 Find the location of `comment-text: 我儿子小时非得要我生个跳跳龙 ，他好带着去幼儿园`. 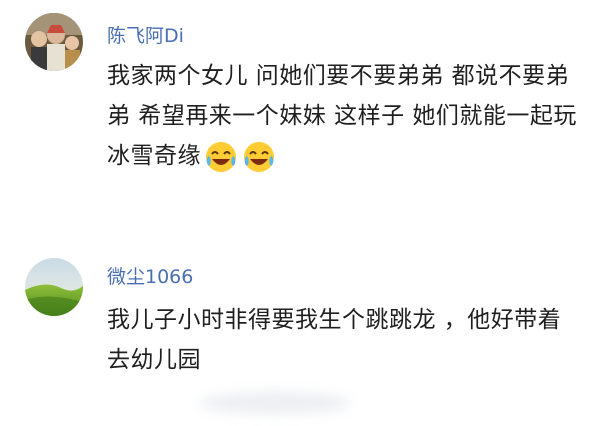

comment-text: 我儿子小时非得要我生个跳跳龙 ，他好带着去幼儿园 is located at coordinates (344, 340).